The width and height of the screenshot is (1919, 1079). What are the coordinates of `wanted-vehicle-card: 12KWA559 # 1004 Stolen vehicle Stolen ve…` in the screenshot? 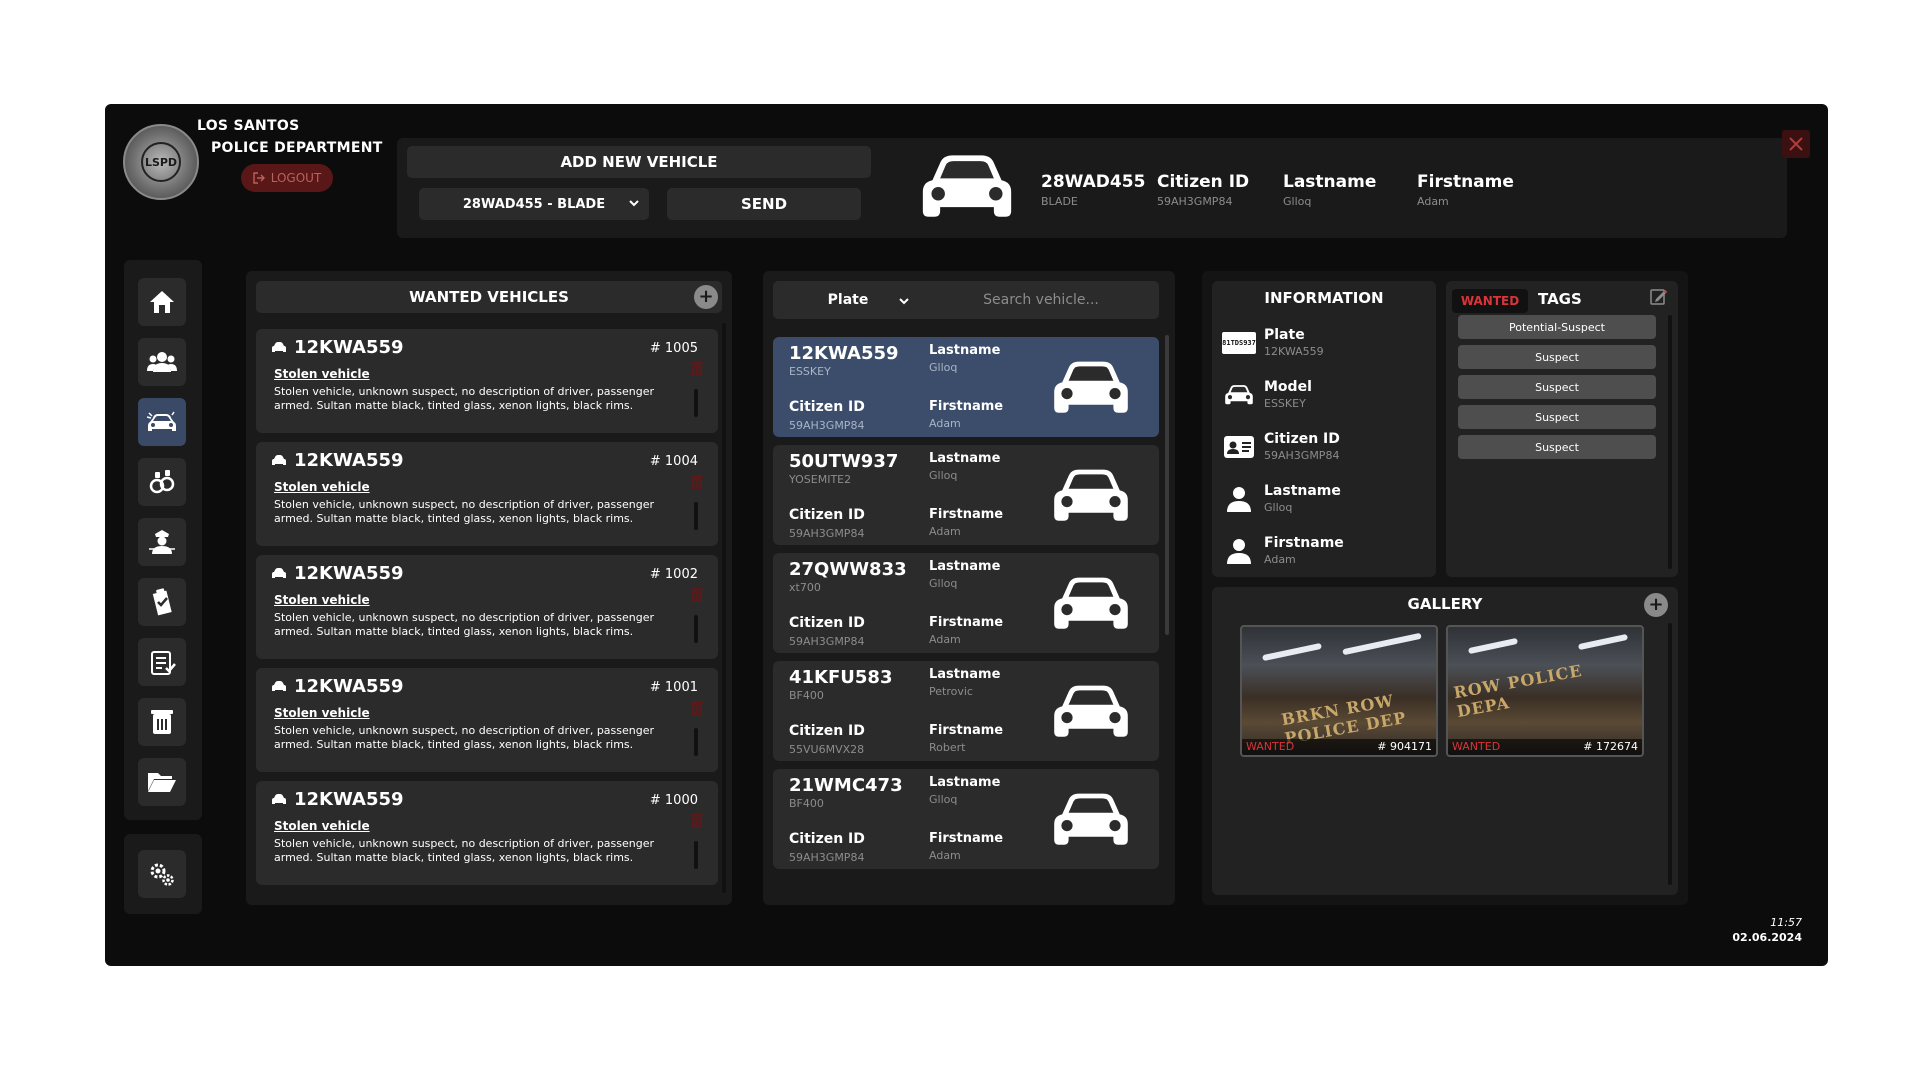 It's located at (487, 494).